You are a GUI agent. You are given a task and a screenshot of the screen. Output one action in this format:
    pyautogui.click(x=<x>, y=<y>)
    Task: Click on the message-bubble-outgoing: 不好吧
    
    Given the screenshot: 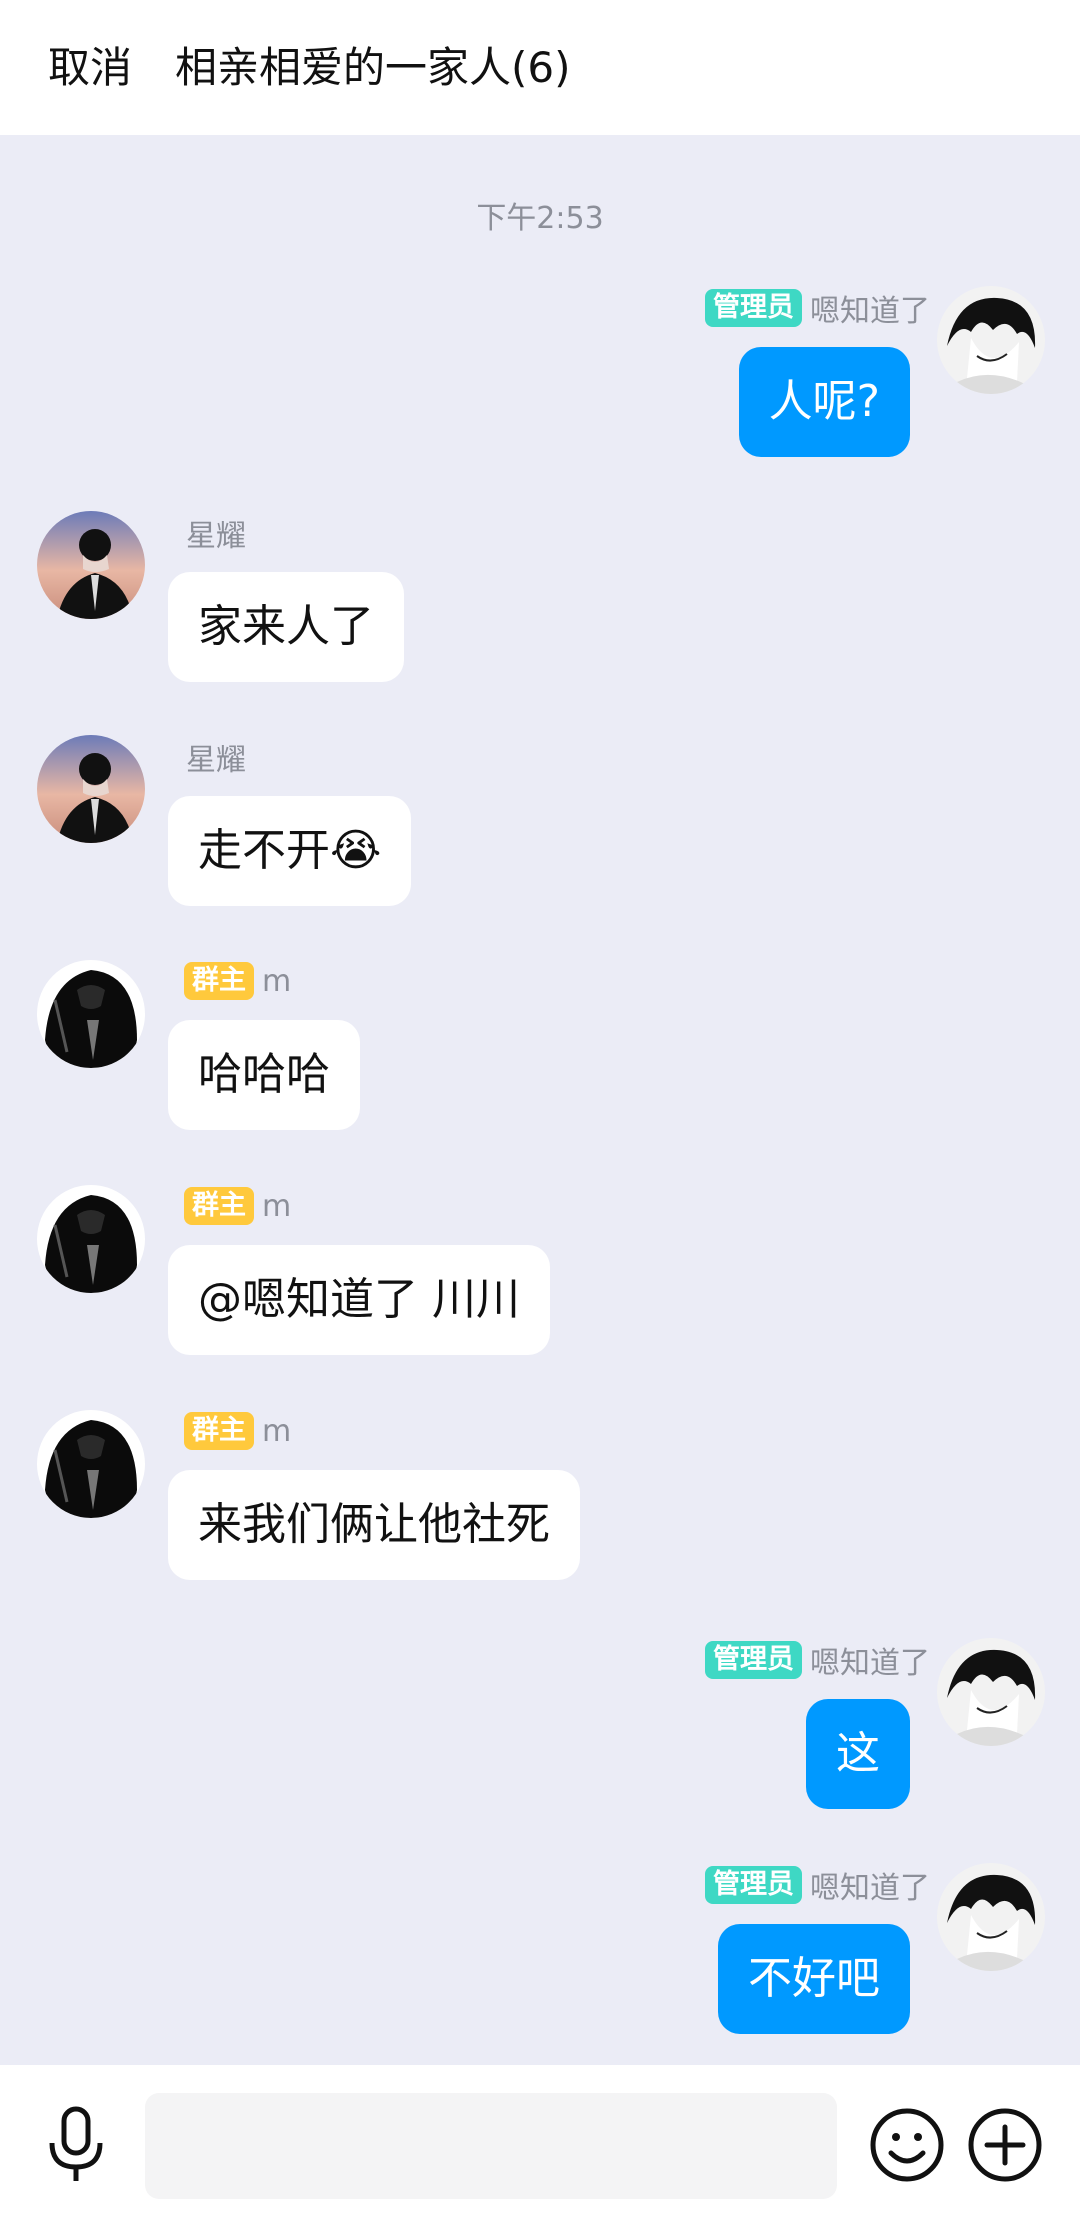 What is the action you would take?
    pyautogui.click(x=814, y=1979)
    